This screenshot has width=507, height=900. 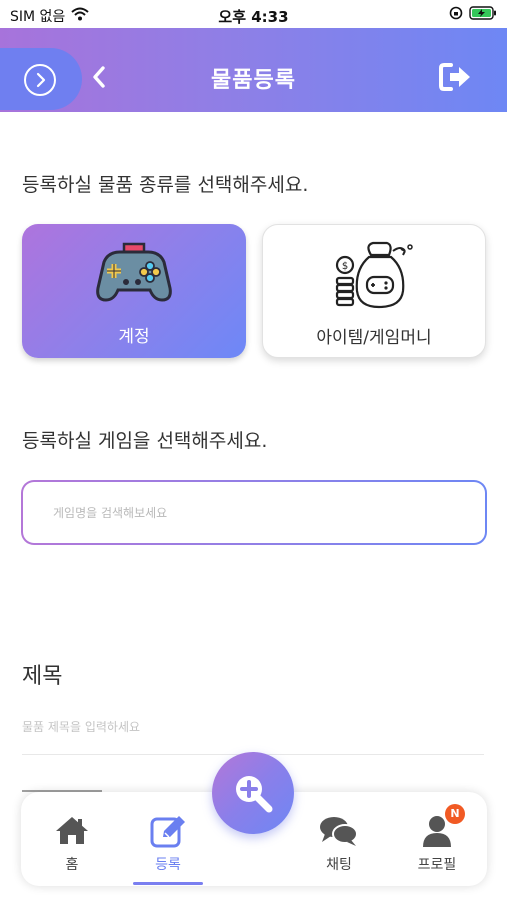 What do you see at coordinates (168, 831) in the screenshot?
I see `edit-icon` at bounding box center [168, 831].